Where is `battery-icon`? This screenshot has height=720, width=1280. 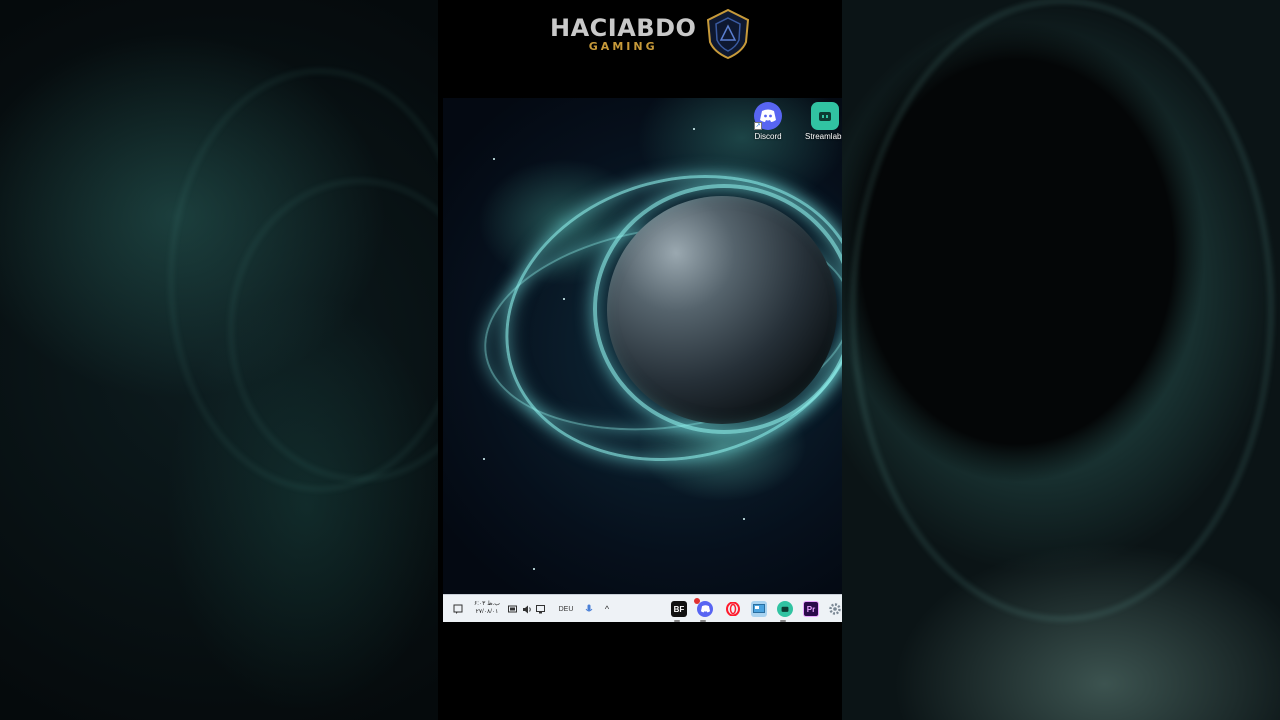 battery-icon is located at coordinates (512, 609).